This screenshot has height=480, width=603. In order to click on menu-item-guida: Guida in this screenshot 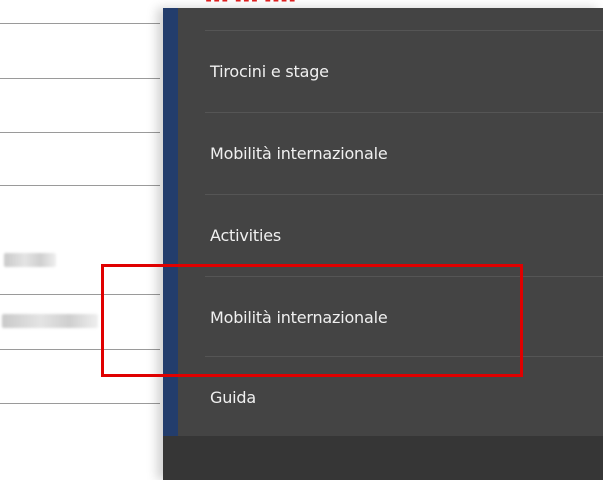, I will do `click(390, 397)`.